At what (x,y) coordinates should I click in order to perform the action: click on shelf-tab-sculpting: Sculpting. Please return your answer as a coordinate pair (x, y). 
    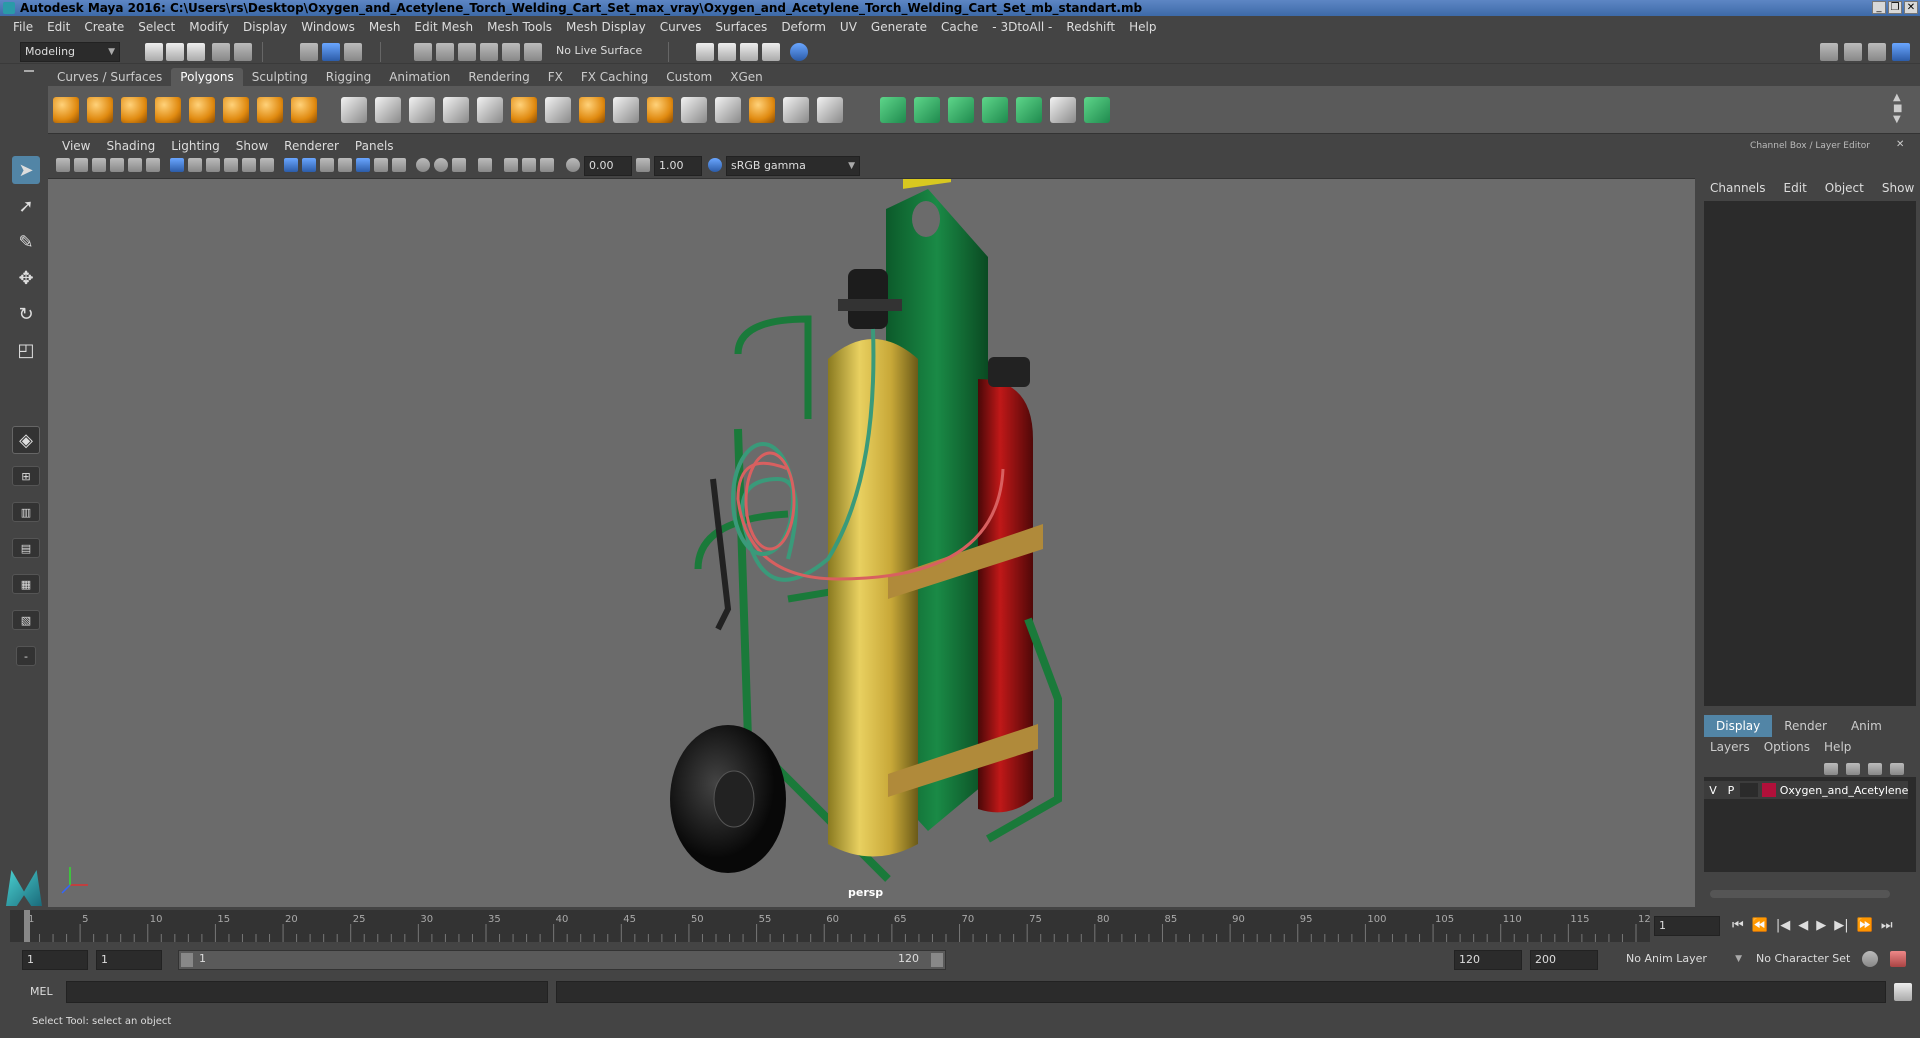
    Looking at the image, I should click on (280, 77).